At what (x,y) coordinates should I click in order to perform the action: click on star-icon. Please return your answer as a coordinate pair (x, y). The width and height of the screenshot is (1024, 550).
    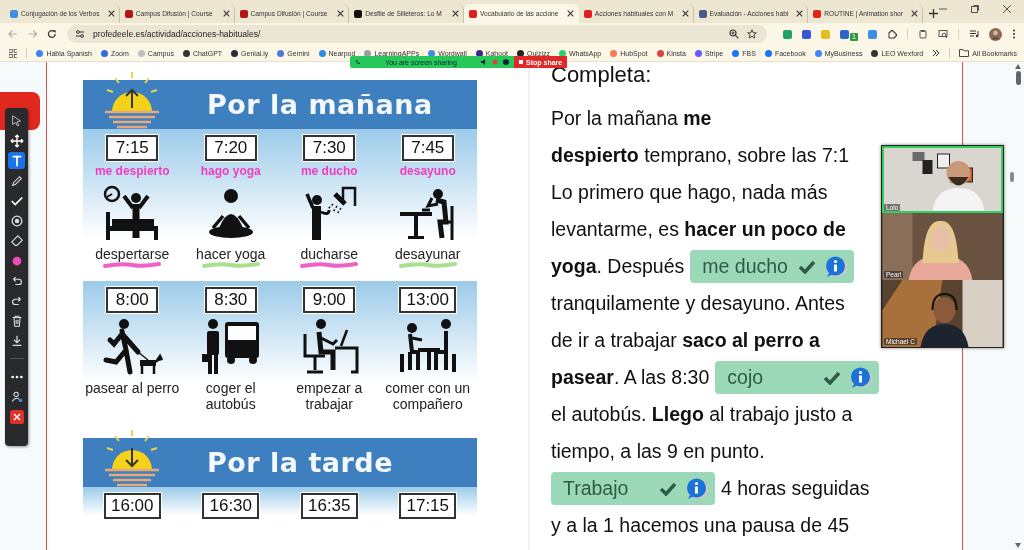
    Looking at the image, I should click on (752, 34).